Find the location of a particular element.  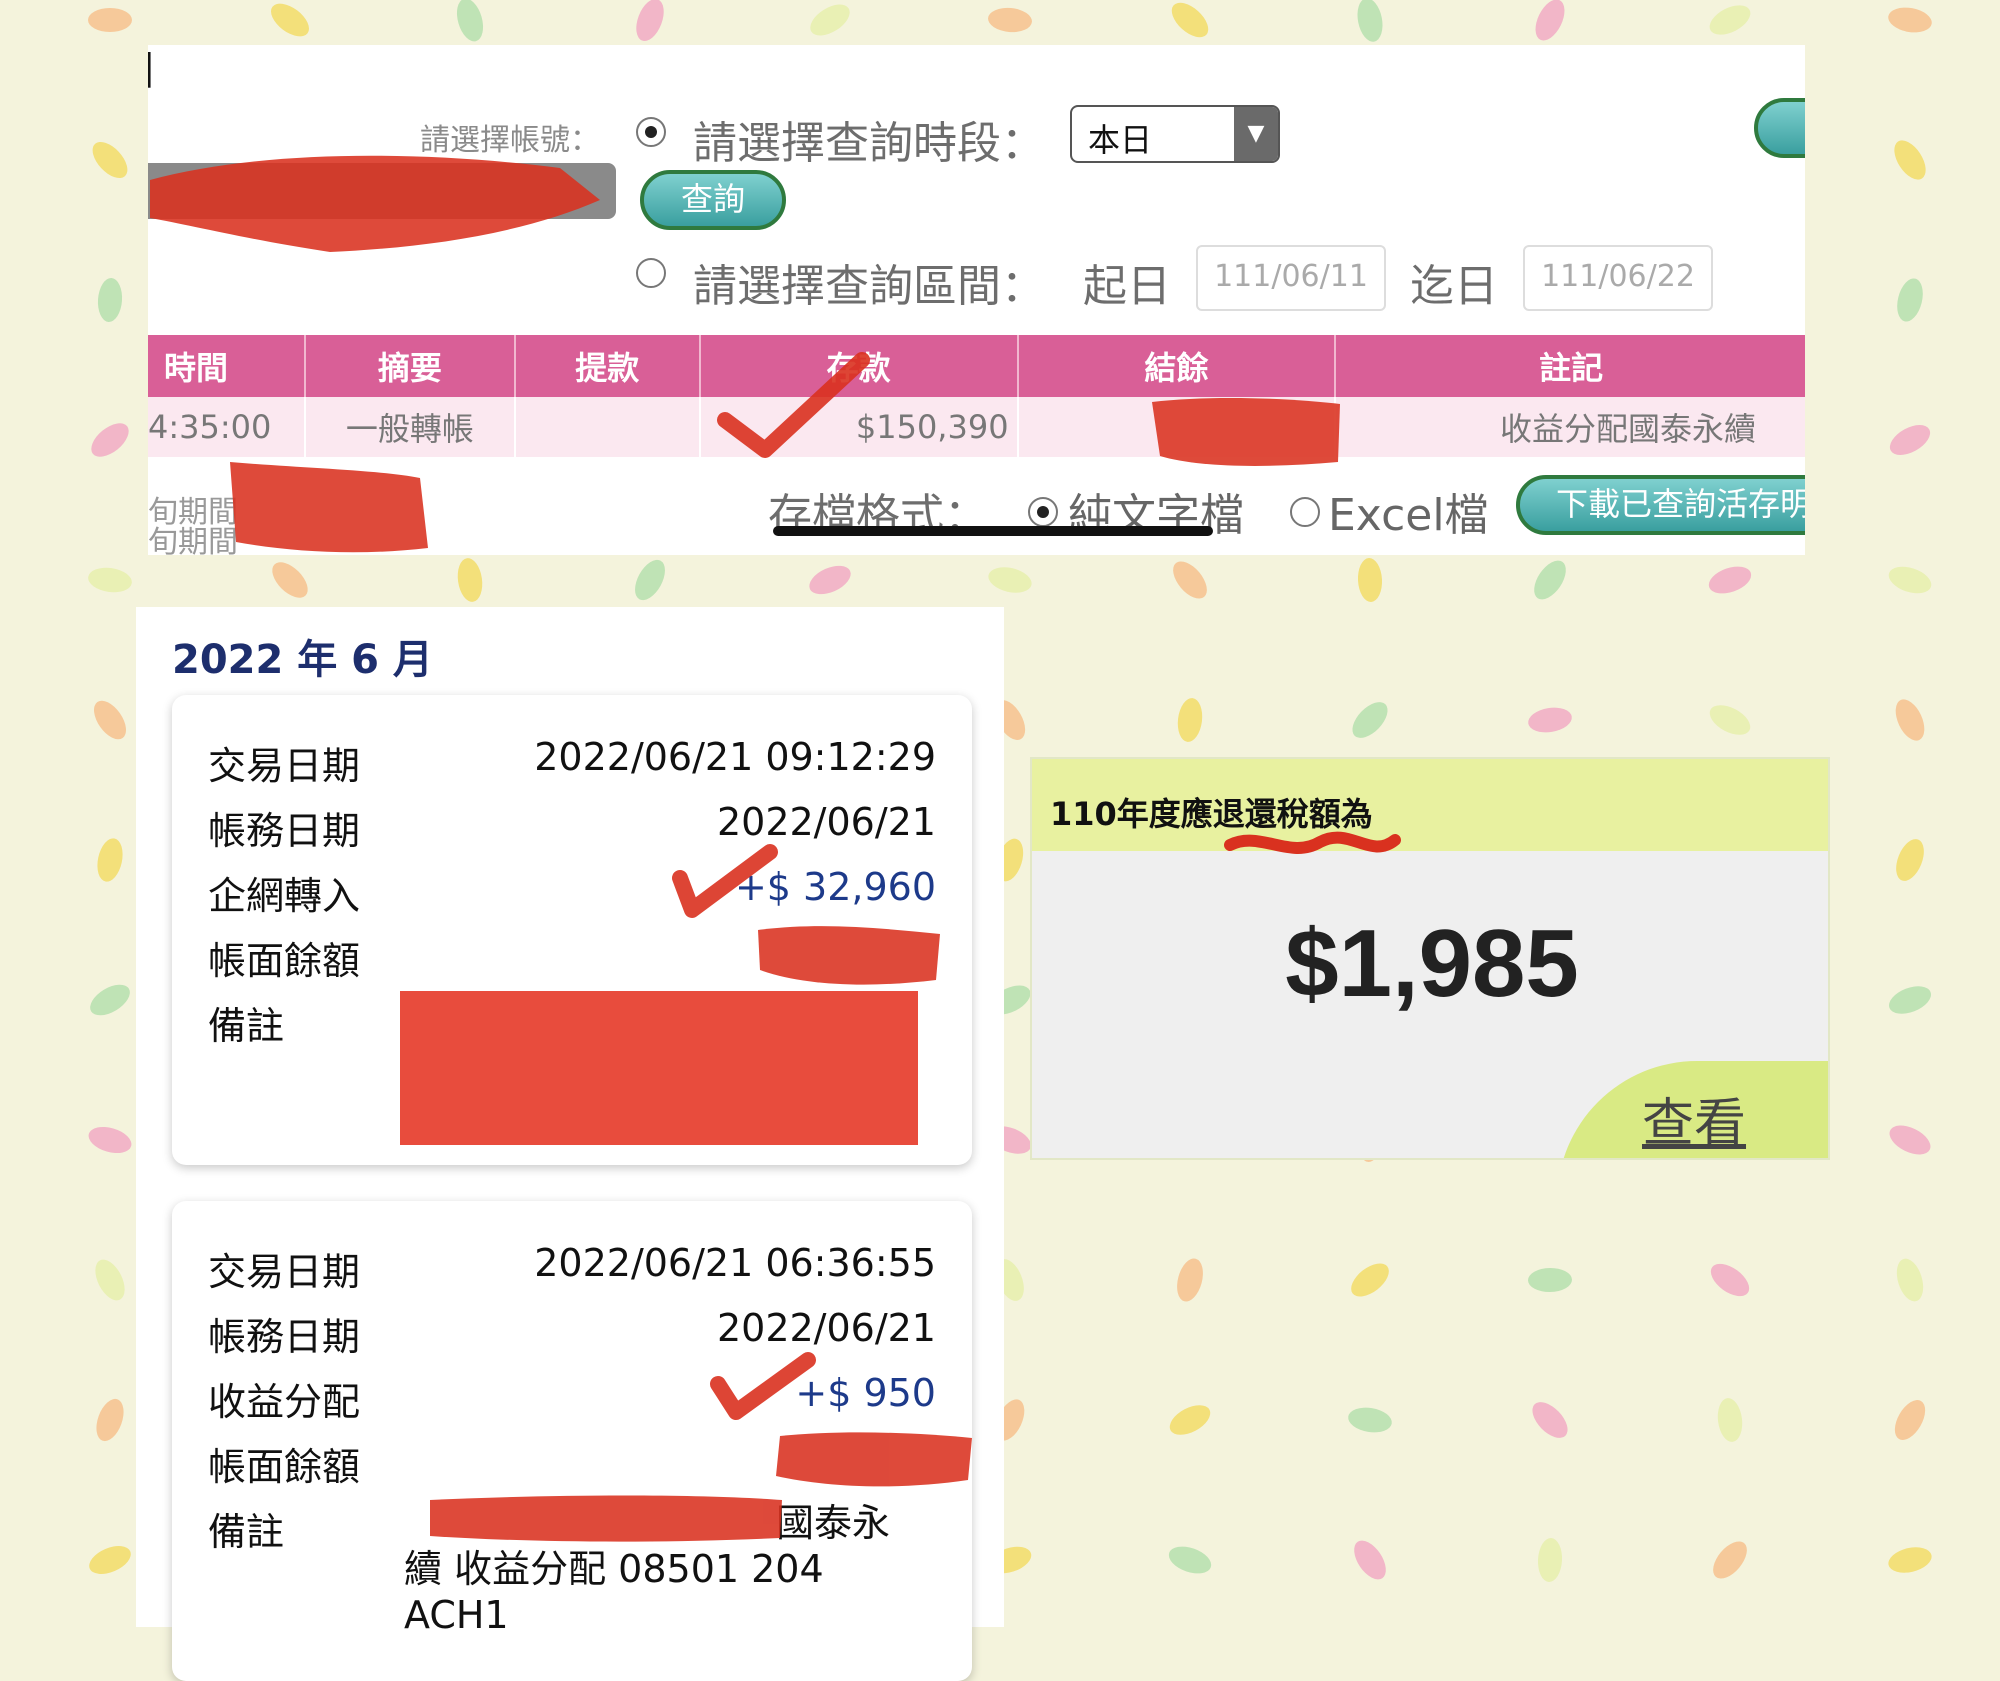

end-date-input: 111/06/22 is located at coordinates (1618, 278).